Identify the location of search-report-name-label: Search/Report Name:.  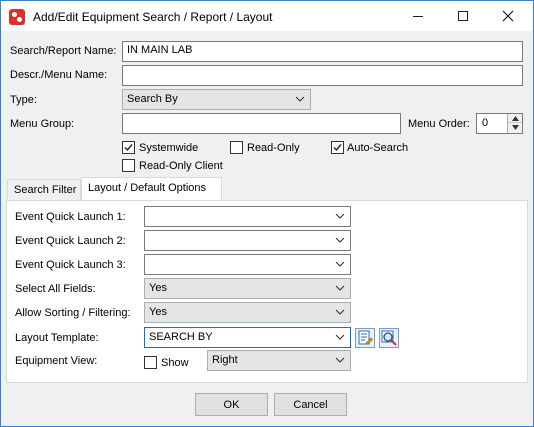
(63, 51).